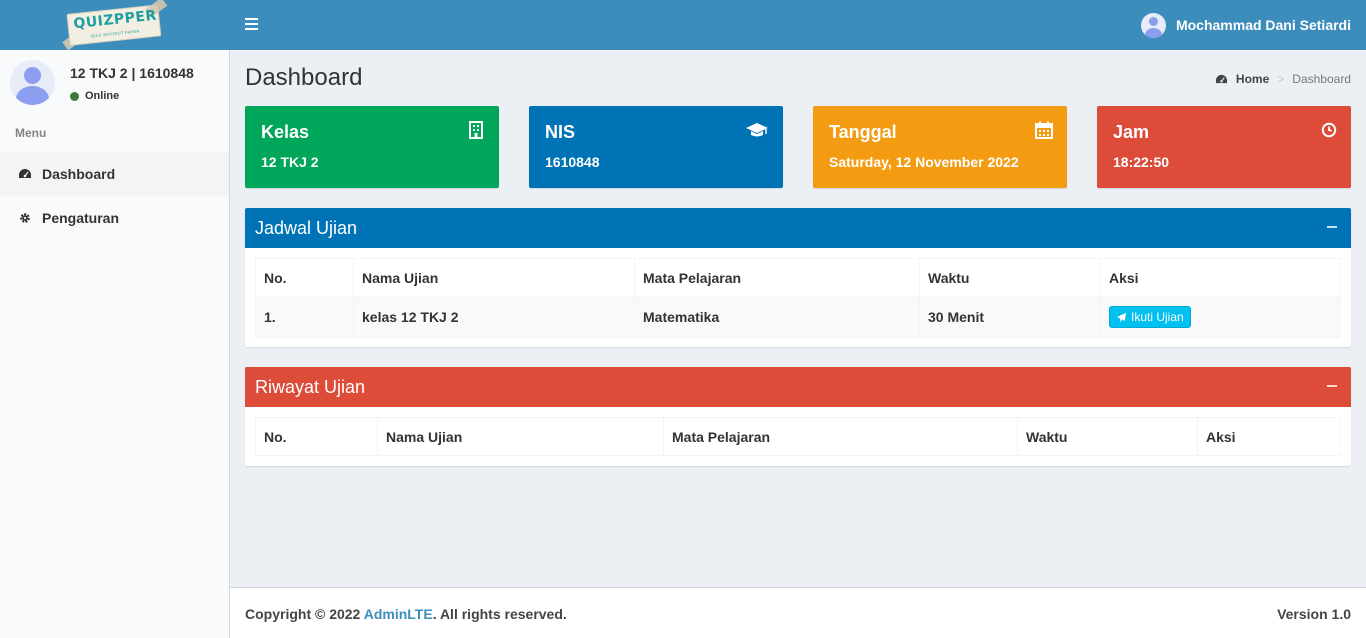 Image resolution: width=1366 pixels, height=638 pixels. What do you see at coordinates (79, 174) in the screenshot?
I see `sidebar-item-label: Dashboard` at bounding box center [79, 174].